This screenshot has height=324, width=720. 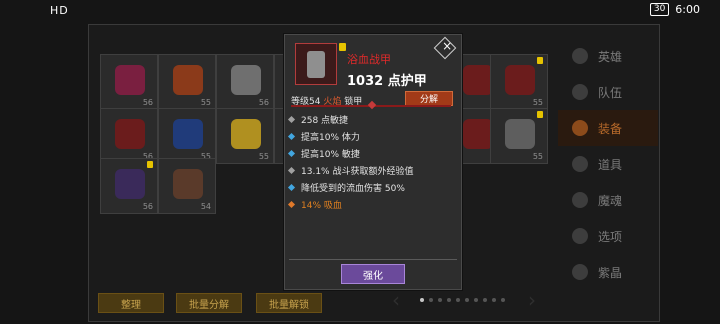 I want to click on stat-row: 13.1% 战斗获取额外经验值, so click(x=372, y=170).